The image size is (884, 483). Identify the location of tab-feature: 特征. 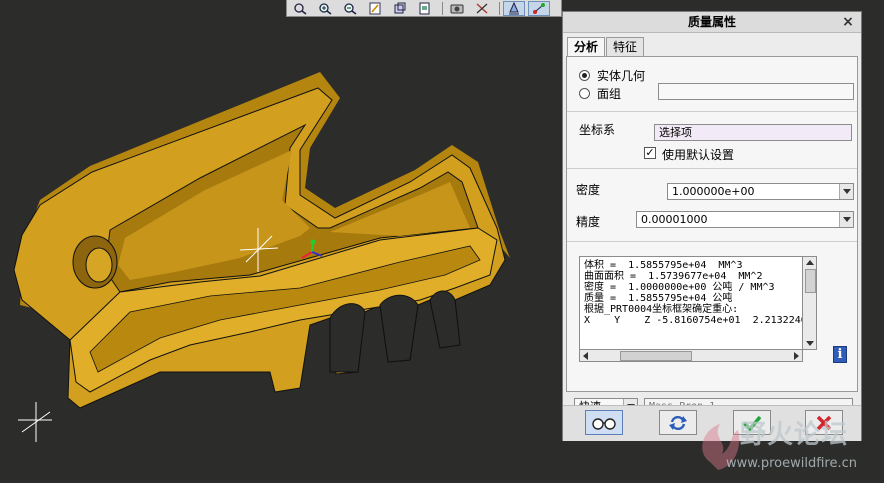
(625, 46).